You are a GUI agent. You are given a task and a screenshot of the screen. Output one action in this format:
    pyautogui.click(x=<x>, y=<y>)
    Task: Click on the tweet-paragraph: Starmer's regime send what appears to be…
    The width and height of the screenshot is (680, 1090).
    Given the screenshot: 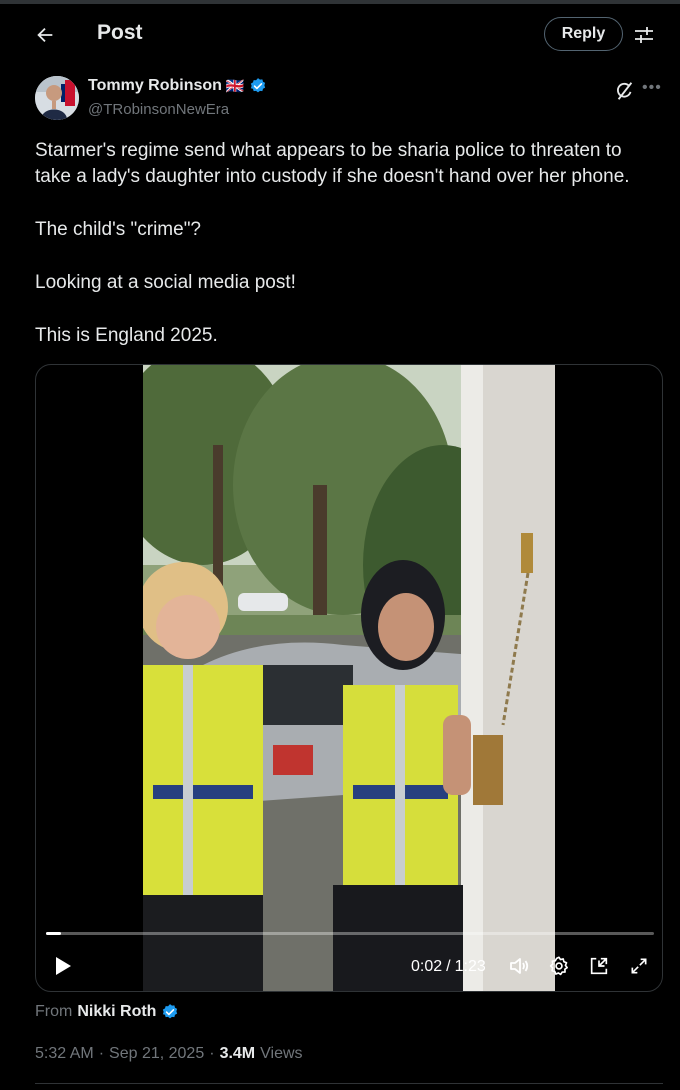 What is the action you would take?
    pyautogui.click(x=332, y=163)
    